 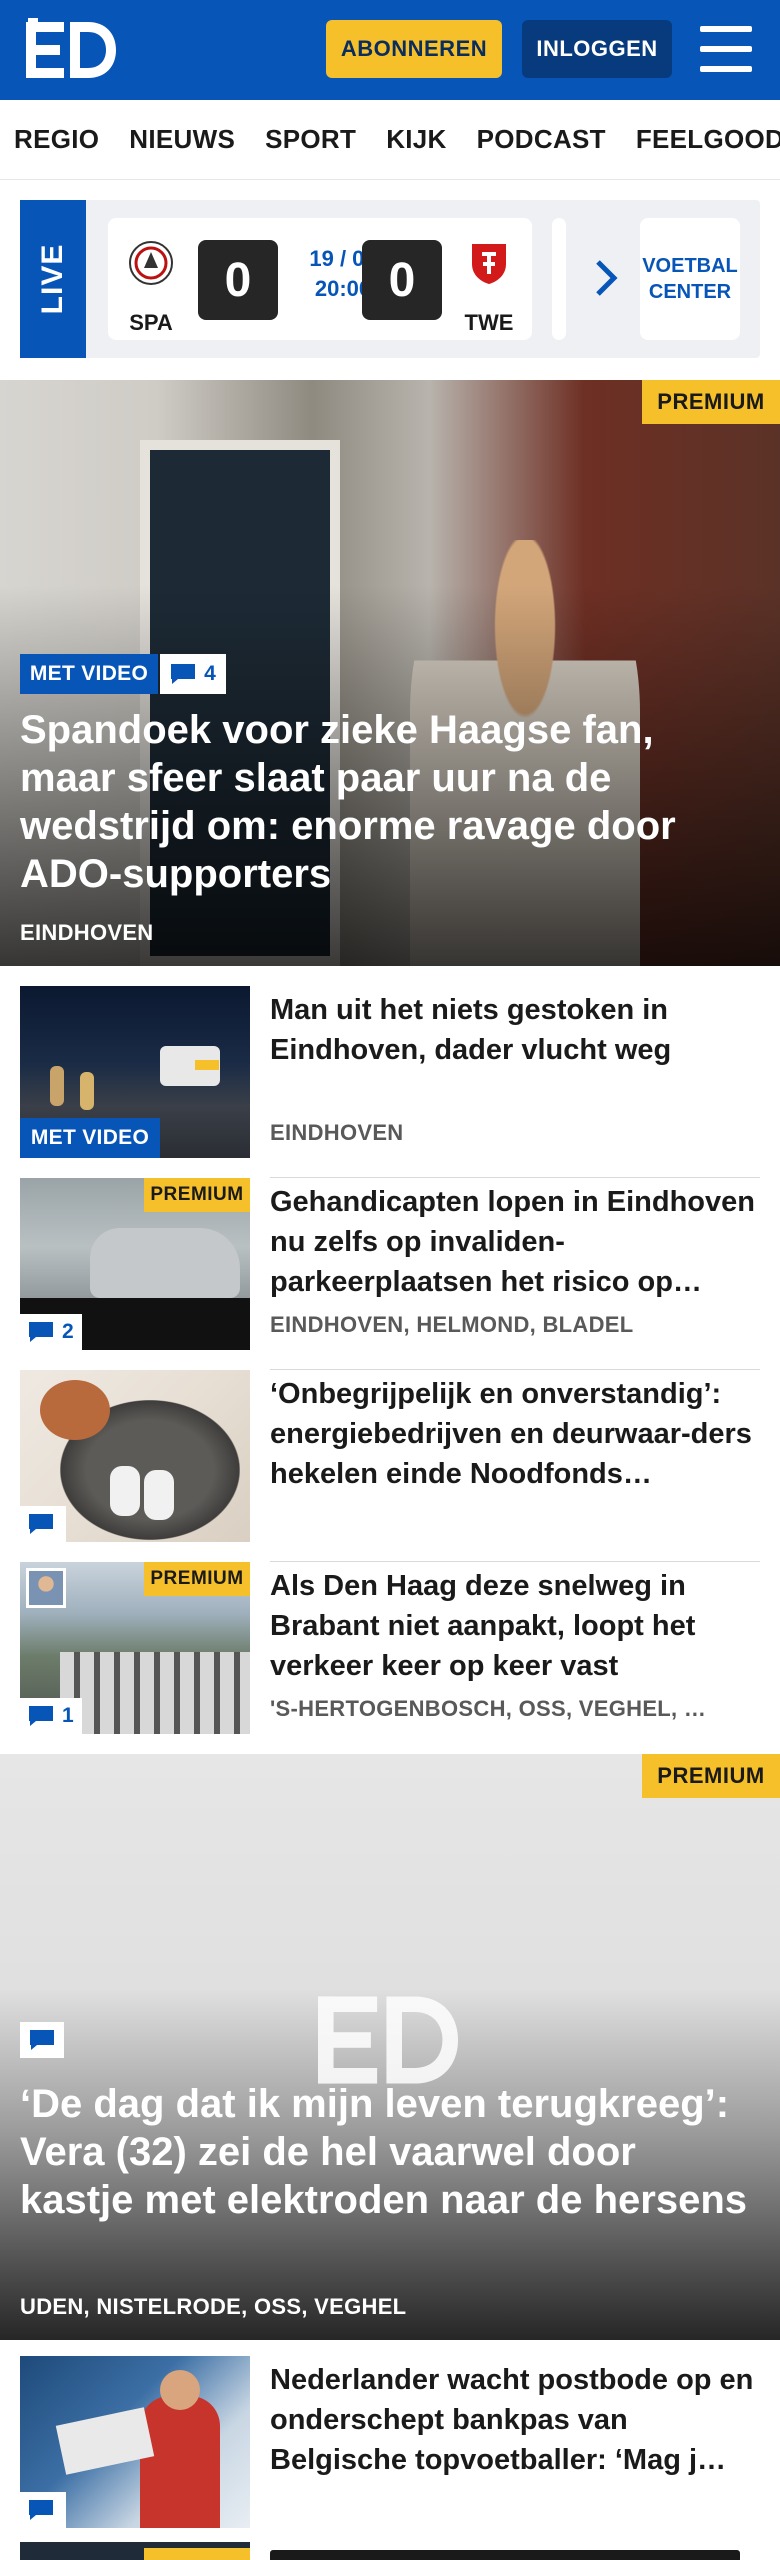 What do you see at coordinates (135, 1072) in the screenshot?
I see `article-thumbnail: MET VIDEO` at bounding box center [135, 1072].